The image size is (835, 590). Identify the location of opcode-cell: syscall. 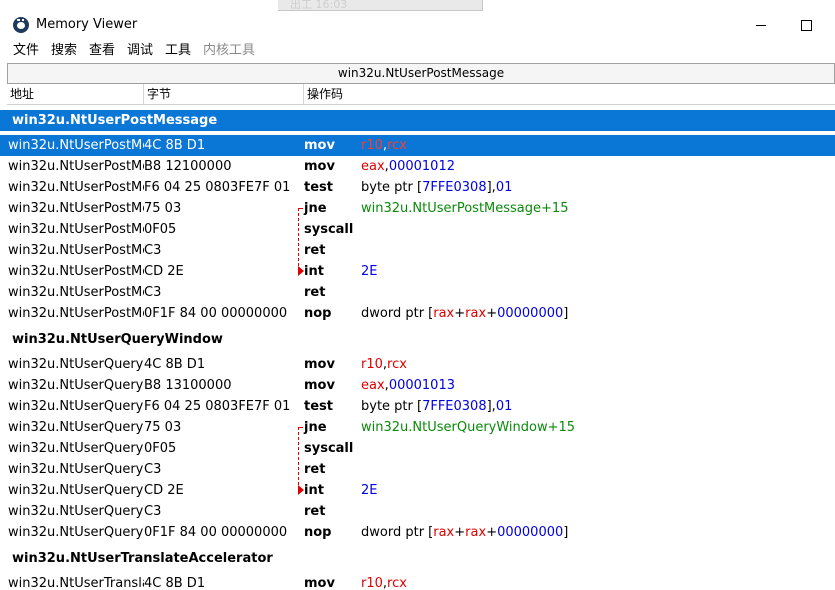
(329, 448).